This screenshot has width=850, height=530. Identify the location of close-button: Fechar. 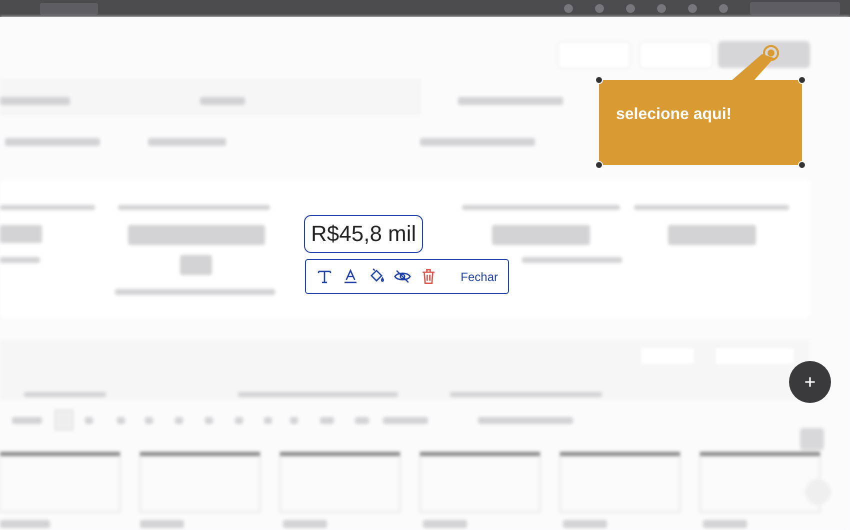
(479, 277).